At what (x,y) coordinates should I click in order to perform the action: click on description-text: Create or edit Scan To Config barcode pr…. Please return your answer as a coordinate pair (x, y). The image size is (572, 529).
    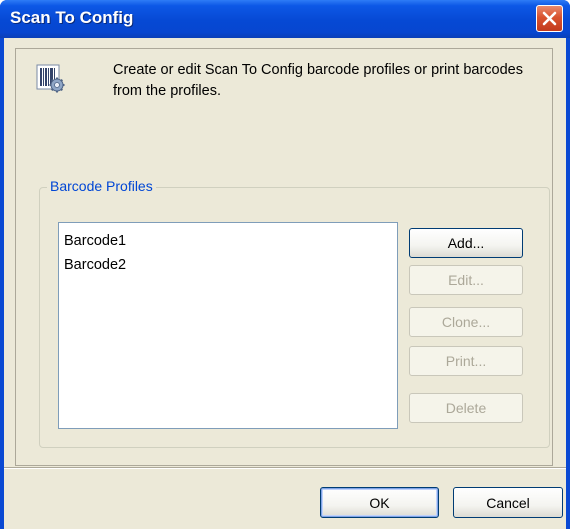
    Looking at the image, I should click on (318, 80).